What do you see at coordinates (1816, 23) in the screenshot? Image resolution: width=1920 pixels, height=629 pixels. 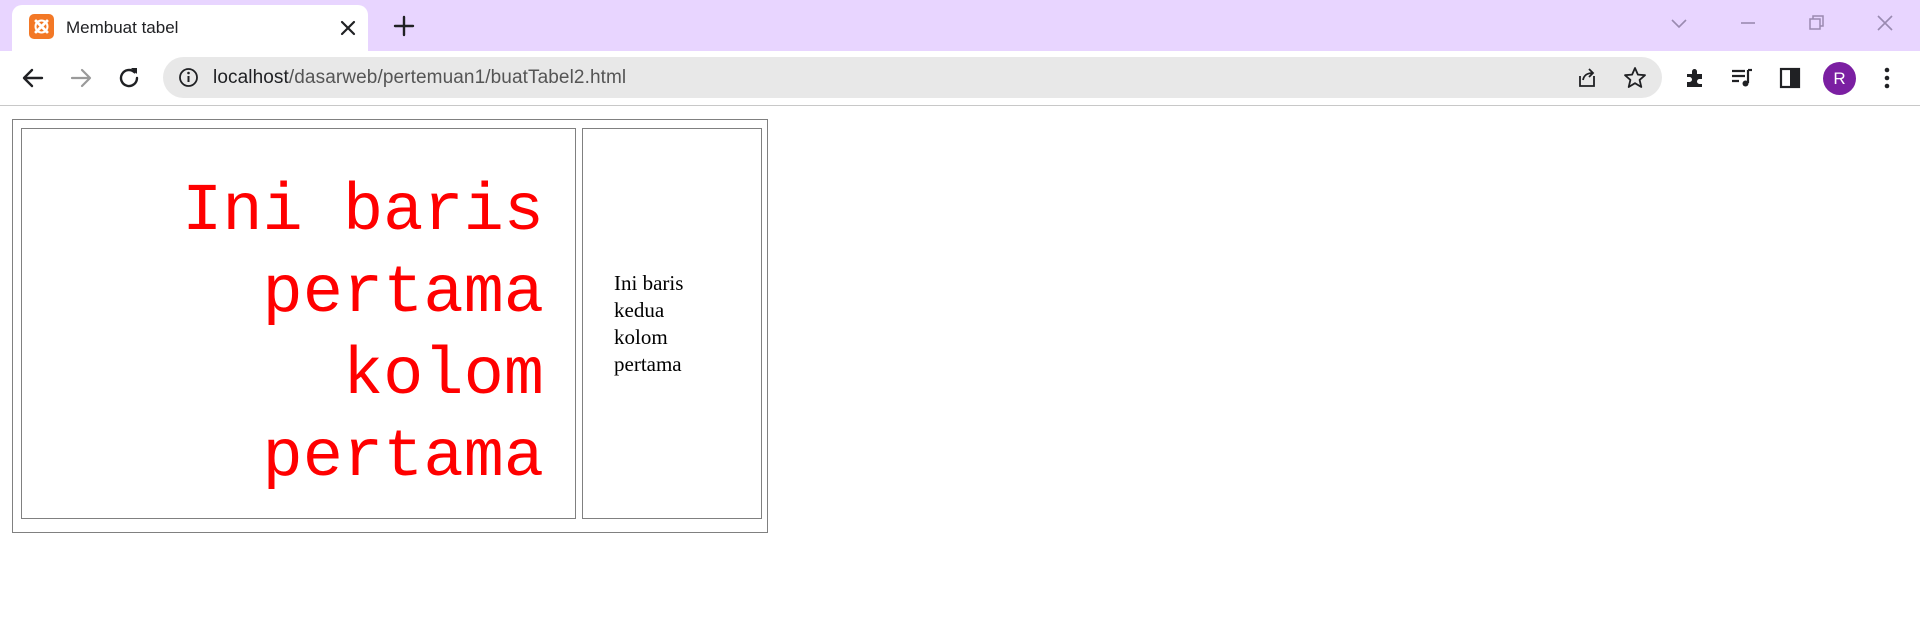 I see `restore-icon` at bounding box center [1816, 23].